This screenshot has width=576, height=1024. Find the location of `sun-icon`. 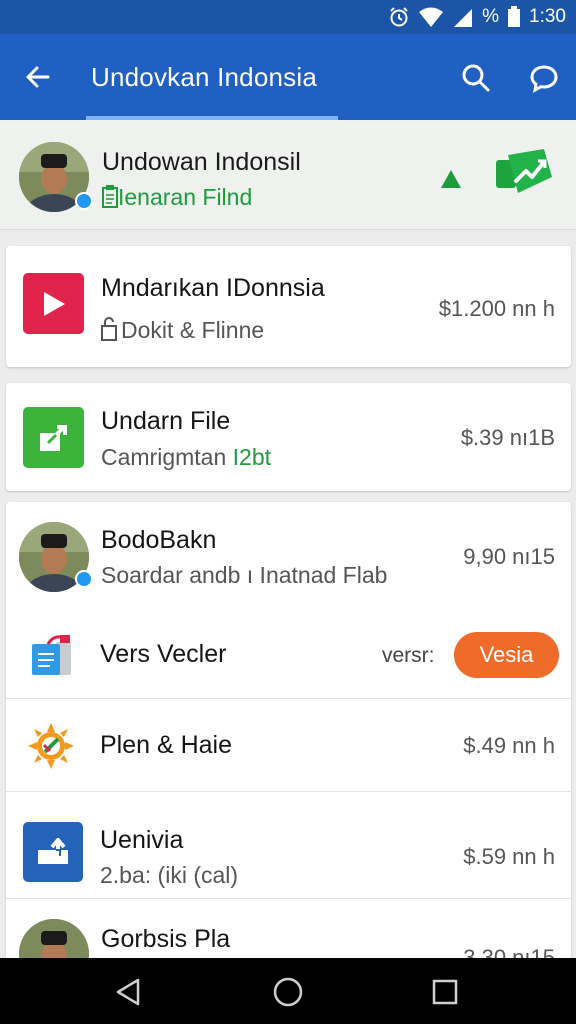

sun-icon is located at coordinates (51, 748).